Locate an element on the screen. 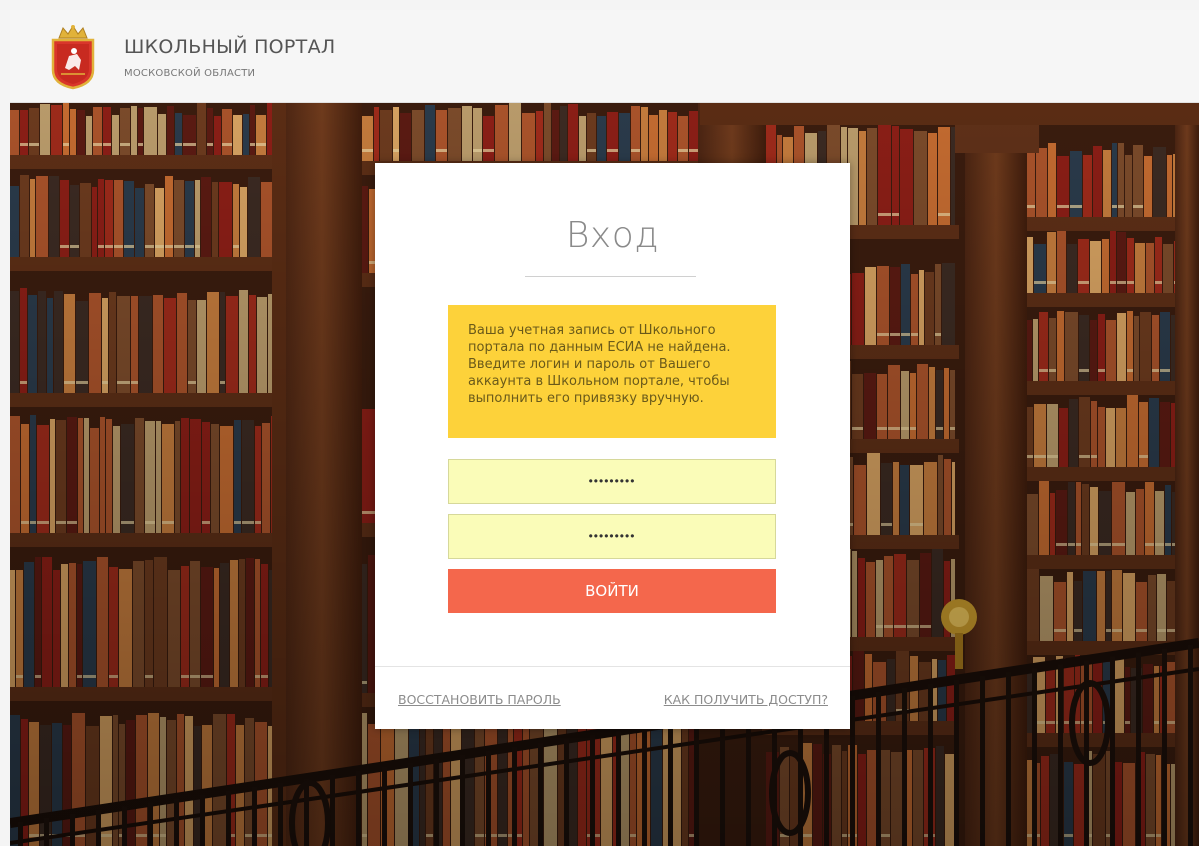 The image size is (1199, 846). password-input: ••••••••• is located at coordinates (612, 536).